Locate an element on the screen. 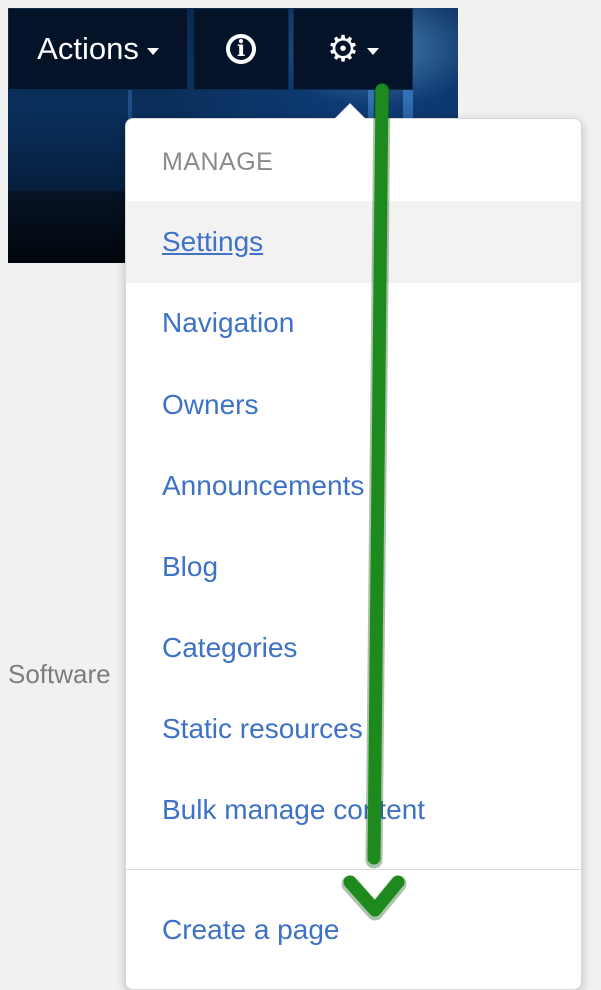 Image resolution: width=601 pixels, height=990 pixels. menu-item-navigation: Navigation is located at coordinates (353, 323).